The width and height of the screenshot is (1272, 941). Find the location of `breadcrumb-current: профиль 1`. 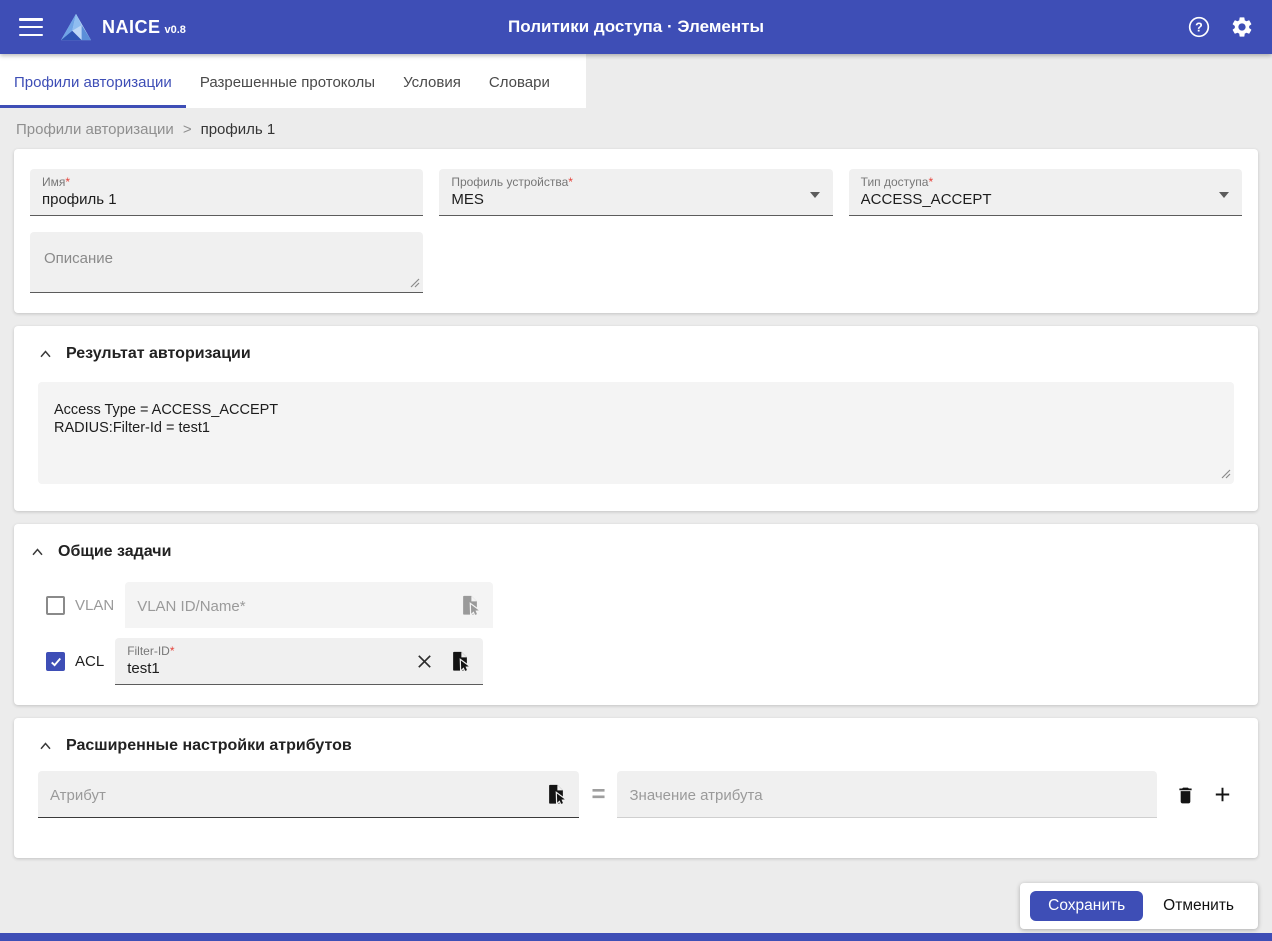

breadcrumb-current: профиль 1 is located at coordinates (238, 129).